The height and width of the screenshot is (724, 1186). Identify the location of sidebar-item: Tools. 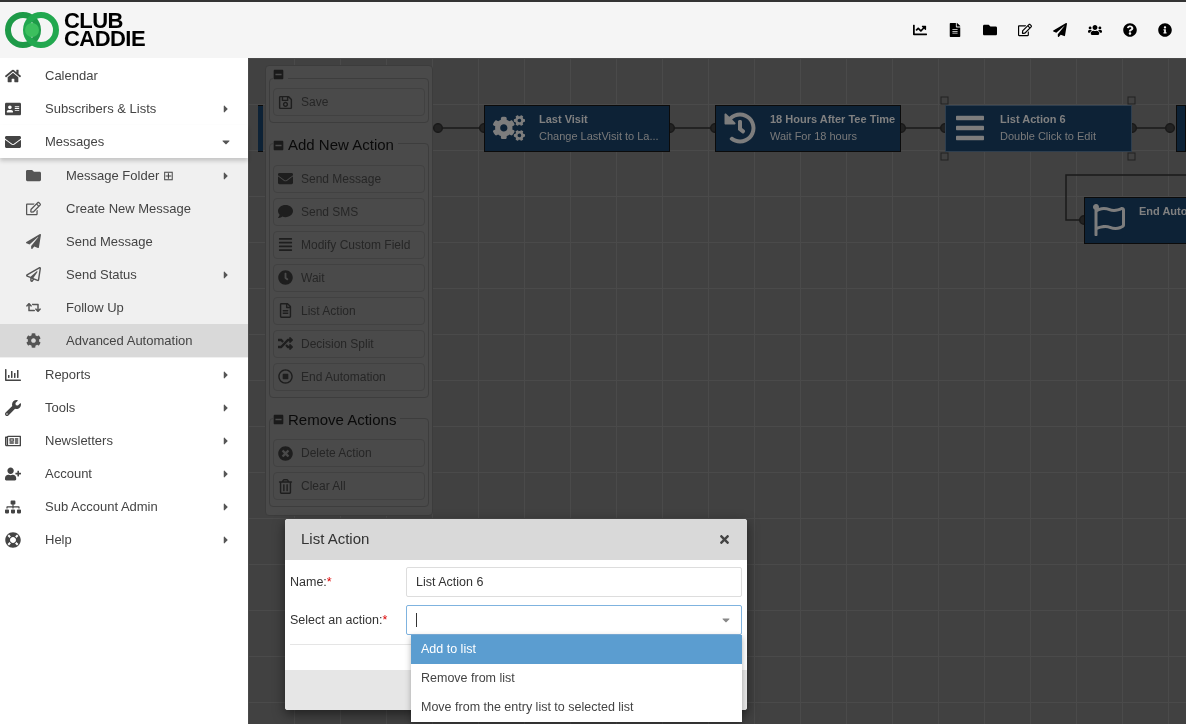
(124, 407).